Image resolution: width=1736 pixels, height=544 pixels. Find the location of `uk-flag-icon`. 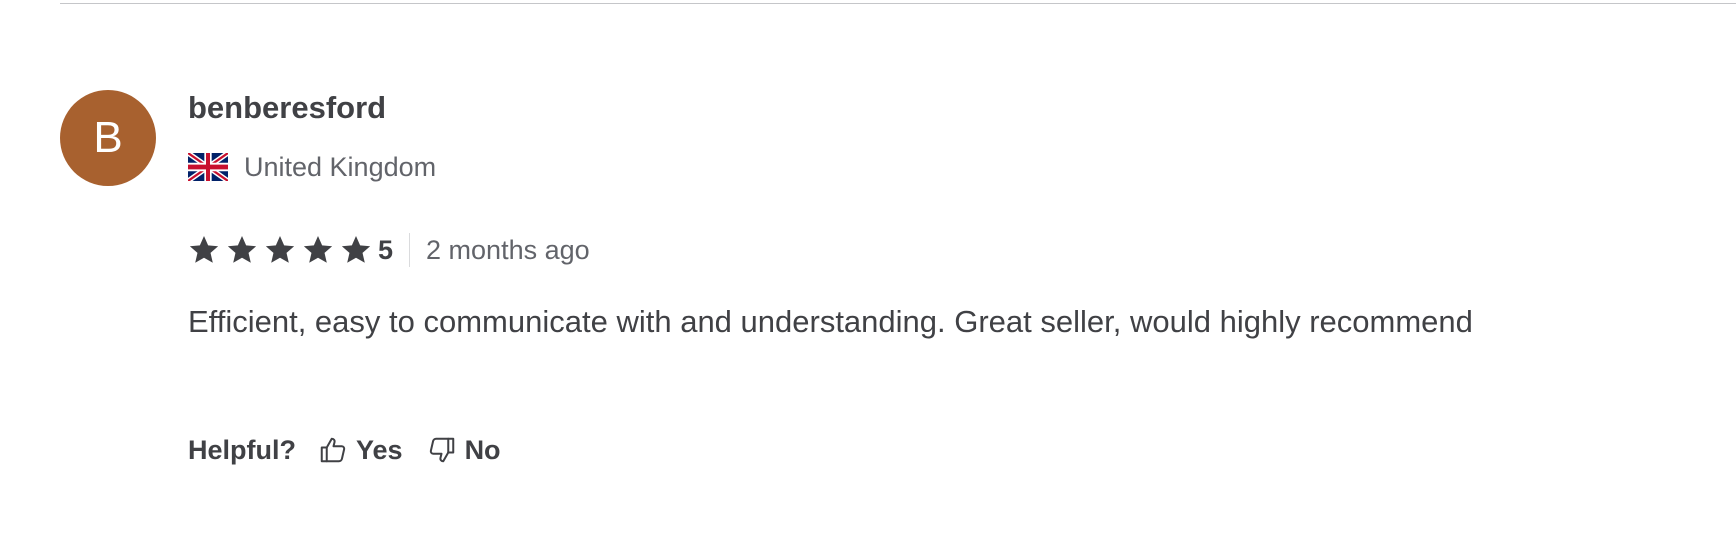

uk-flag-icon is located at coordinates (208, 167).